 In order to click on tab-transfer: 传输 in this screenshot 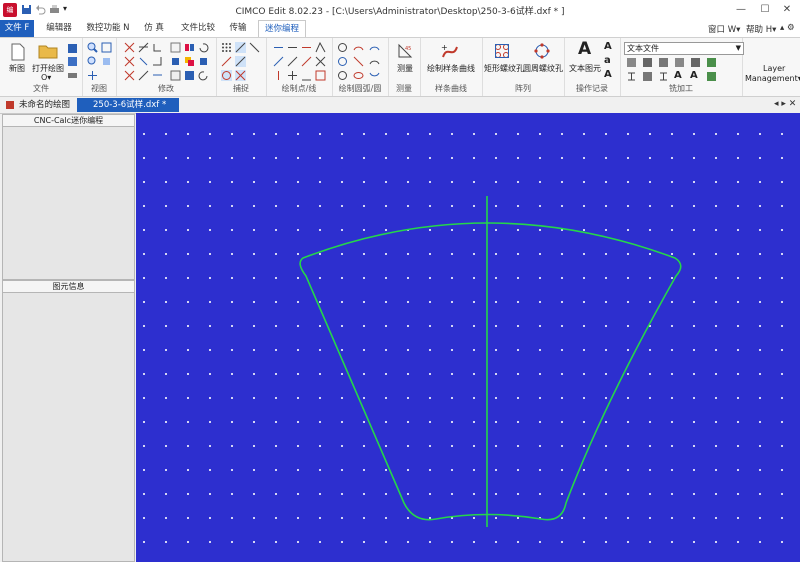, I will do `click(238, 28)`.